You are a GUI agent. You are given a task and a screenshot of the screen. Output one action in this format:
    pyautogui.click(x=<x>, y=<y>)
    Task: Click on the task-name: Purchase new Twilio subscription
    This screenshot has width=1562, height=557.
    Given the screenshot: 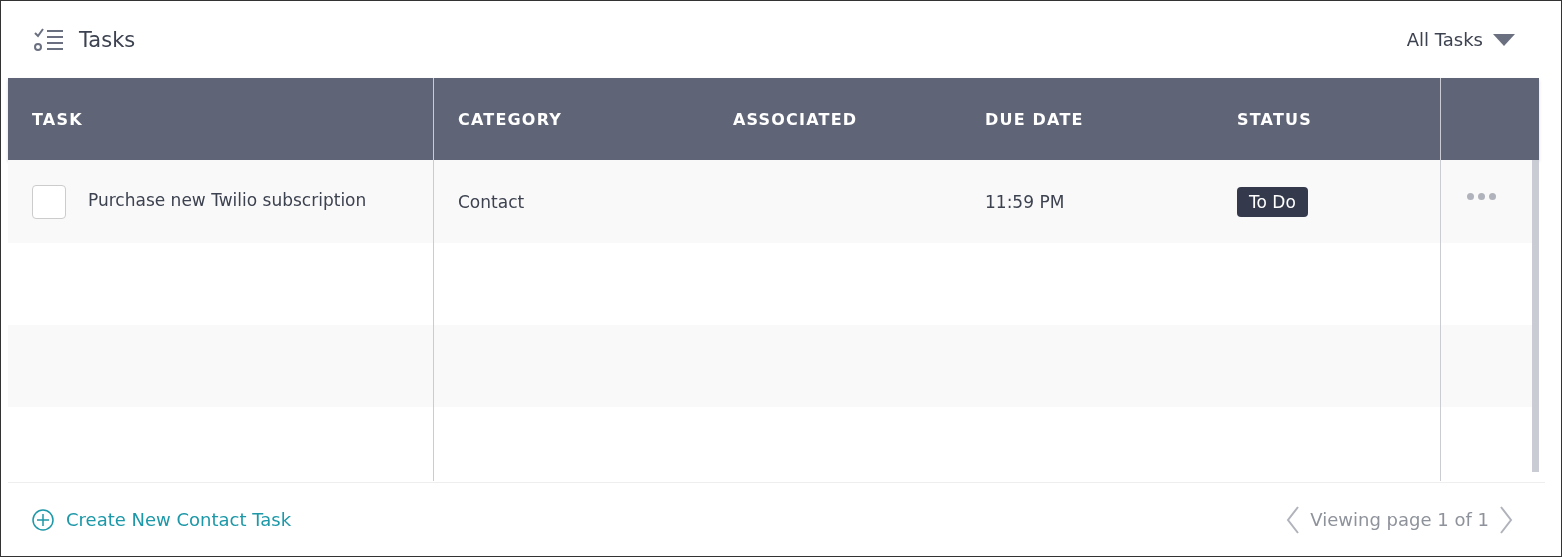 What is the action you would take?
    pyautogui.click(x=227, y=199)
    